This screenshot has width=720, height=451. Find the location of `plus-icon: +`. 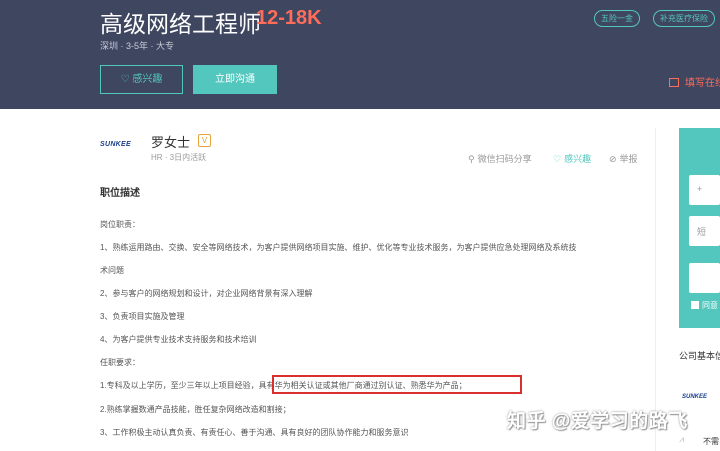

plus-icon: + is located at coordinates (700, 189).